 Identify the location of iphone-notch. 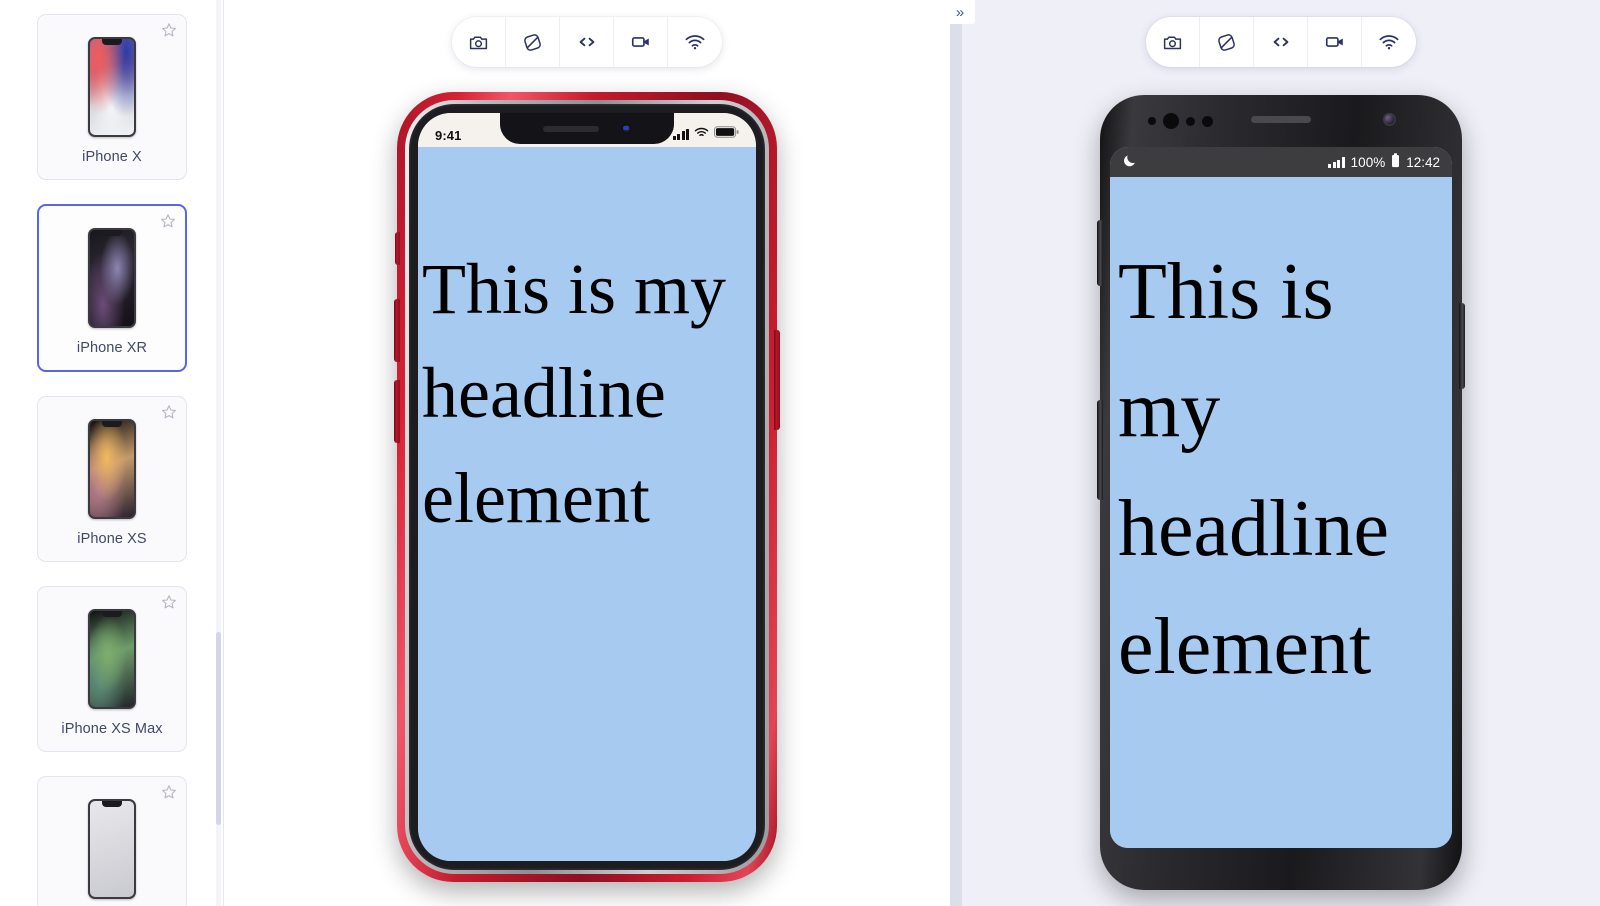
(587, 128).